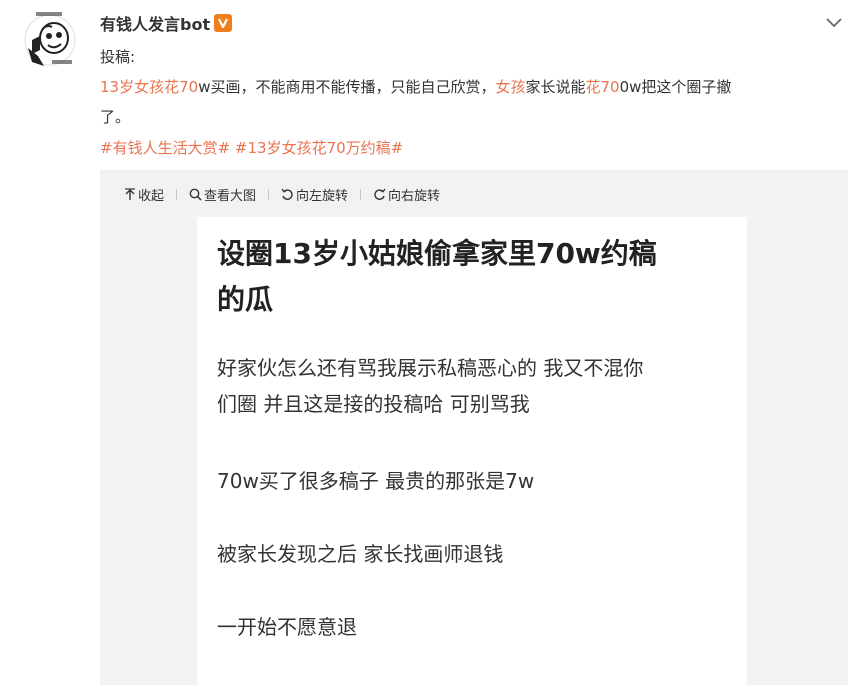 The image size is (863, 687). I want to click on search-icon, so click(195, 194).